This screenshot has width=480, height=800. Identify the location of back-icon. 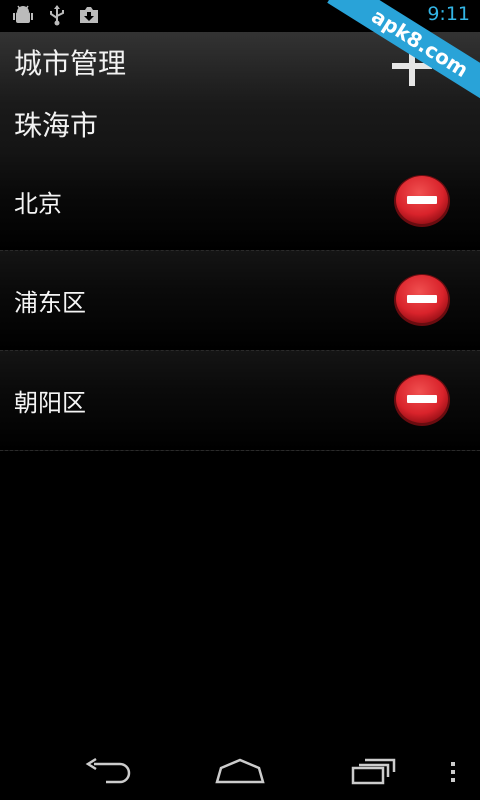
(108, 770).